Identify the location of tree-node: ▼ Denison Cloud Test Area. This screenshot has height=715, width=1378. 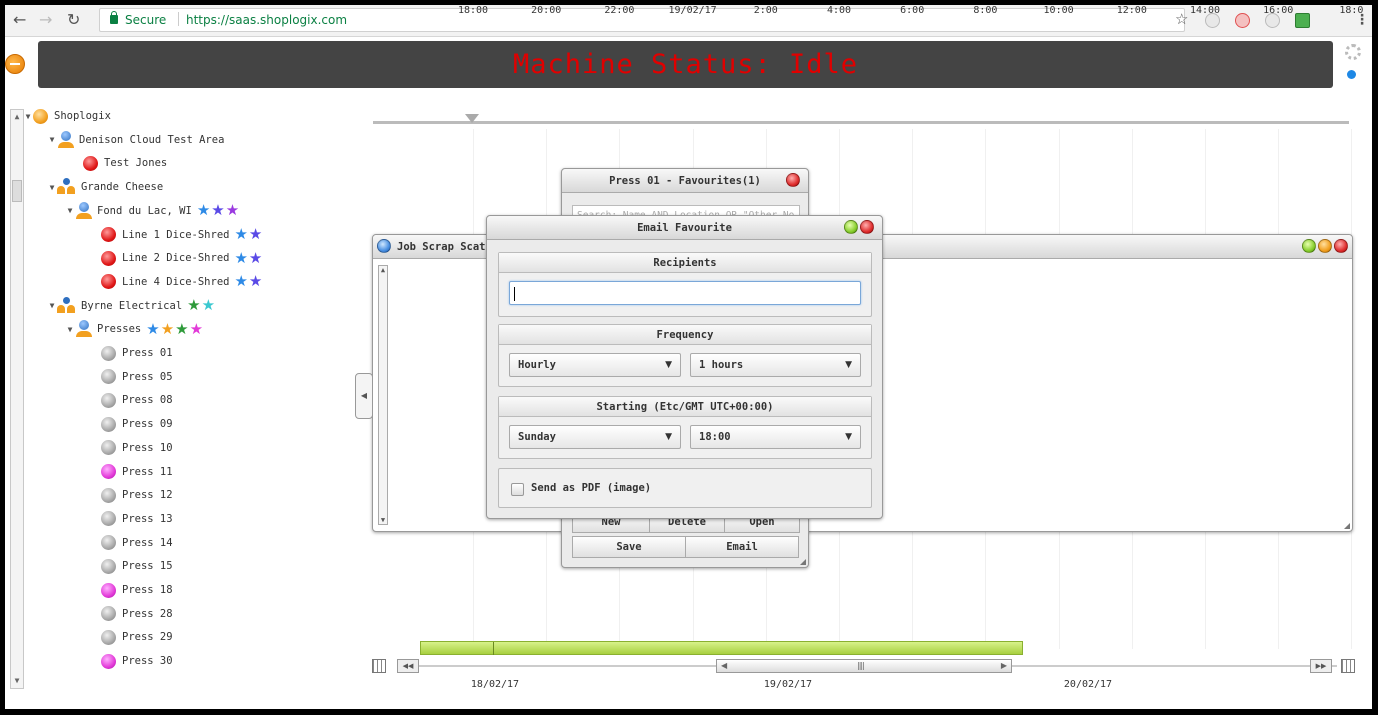
(135, 140).